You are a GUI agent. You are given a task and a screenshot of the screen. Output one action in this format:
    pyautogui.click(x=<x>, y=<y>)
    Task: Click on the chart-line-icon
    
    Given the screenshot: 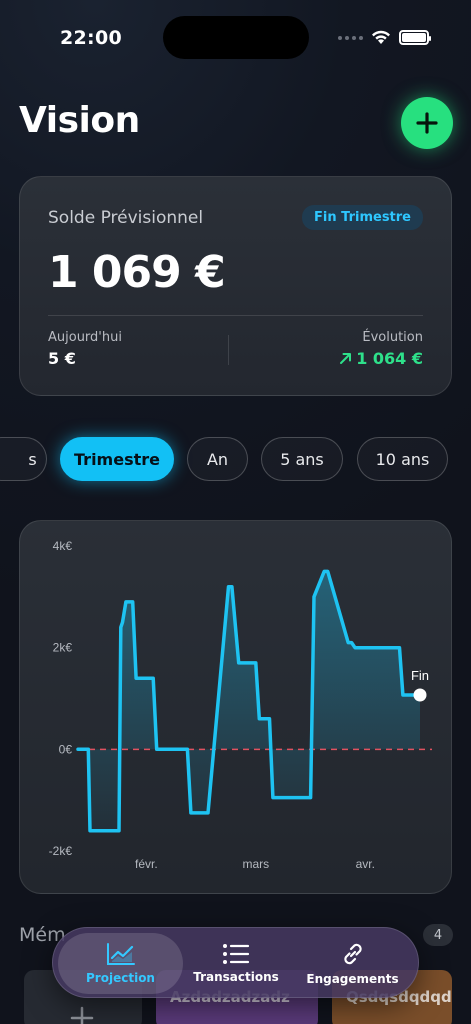 What is the action you would take?
    pyautogui.click(x=120, y=954)
    